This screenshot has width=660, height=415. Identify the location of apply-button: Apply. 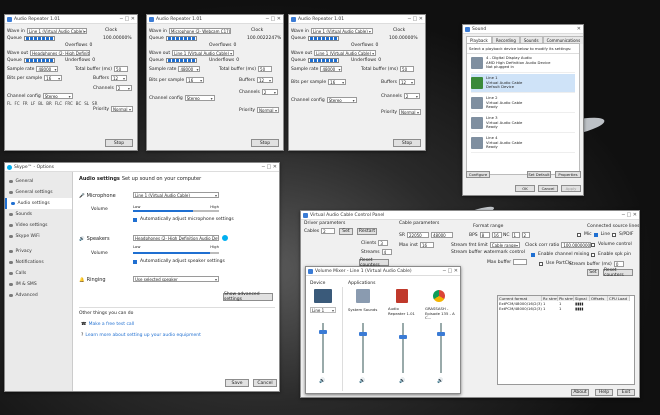
(571, 188).